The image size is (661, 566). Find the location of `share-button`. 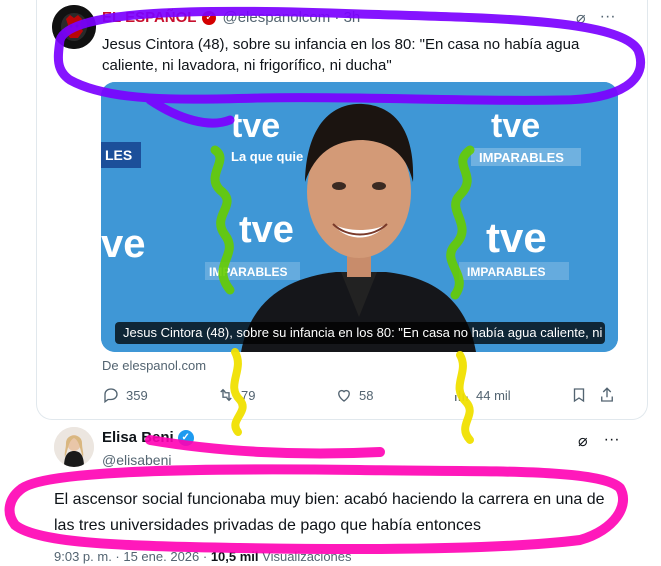

share-button is located at coordinates (607, 395).